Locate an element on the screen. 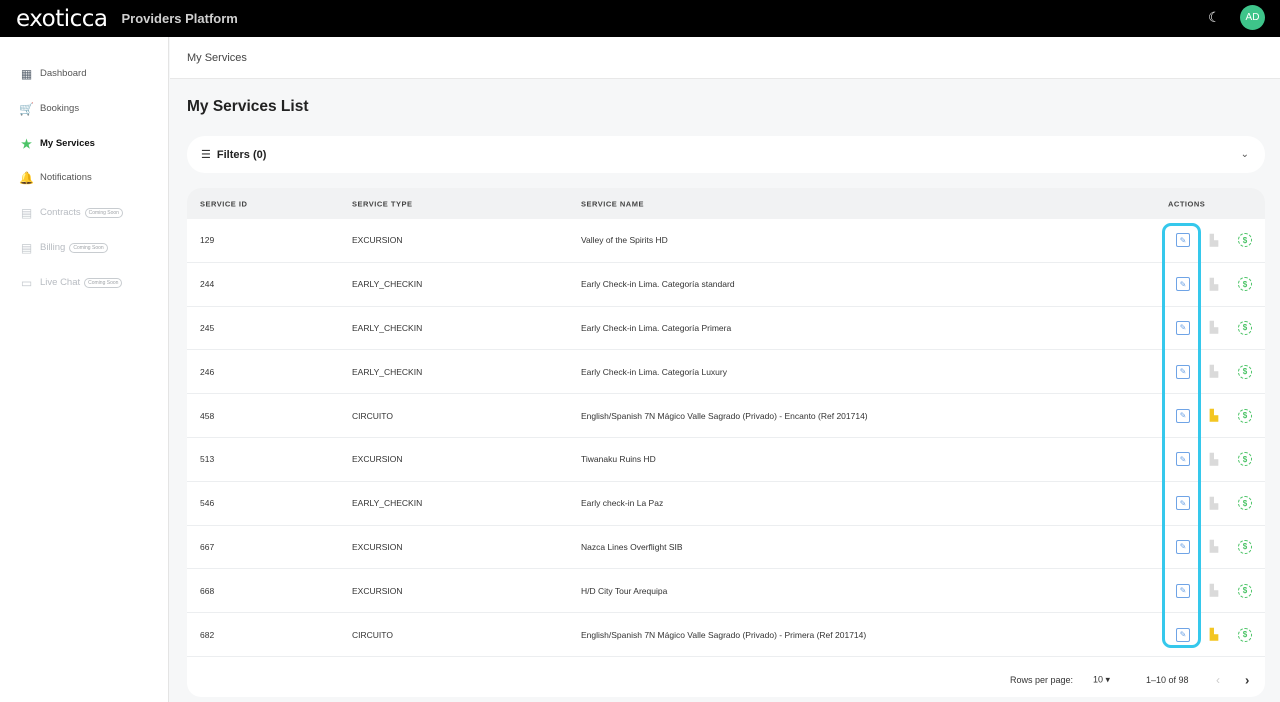 The width and height of the screenshot is (1280, 702). service-id: 546 is located at coordinates (207, 503).